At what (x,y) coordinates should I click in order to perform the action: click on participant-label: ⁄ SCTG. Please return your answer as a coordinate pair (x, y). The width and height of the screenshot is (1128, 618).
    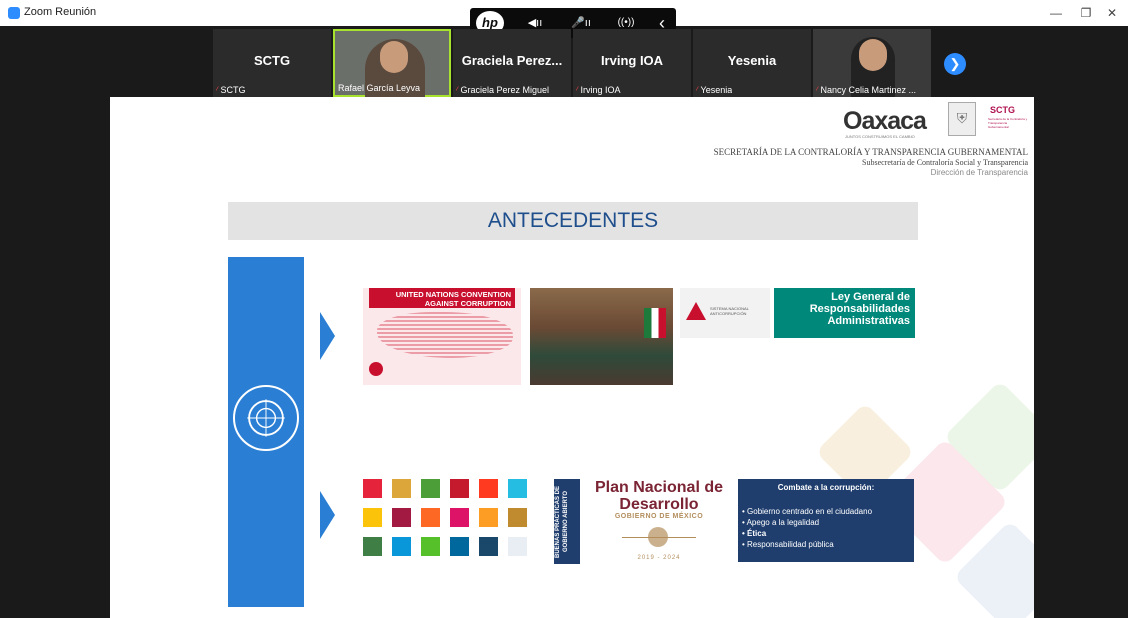
    Looking at the image, I should click on (231, 90).